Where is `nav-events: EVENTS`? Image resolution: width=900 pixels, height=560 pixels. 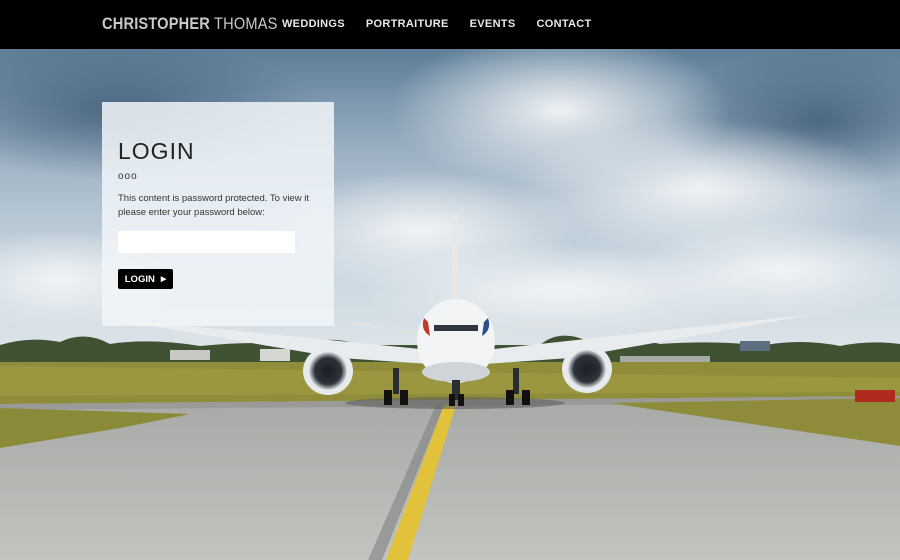
nav-events: EVENTS is located at coordinates (493, 24).